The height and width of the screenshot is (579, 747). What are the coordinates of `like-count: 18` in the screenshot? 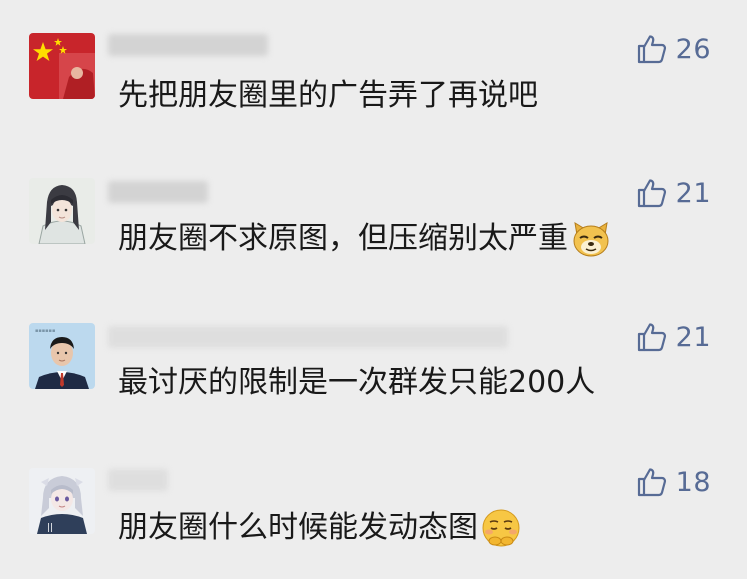 It's located at (693, 482).